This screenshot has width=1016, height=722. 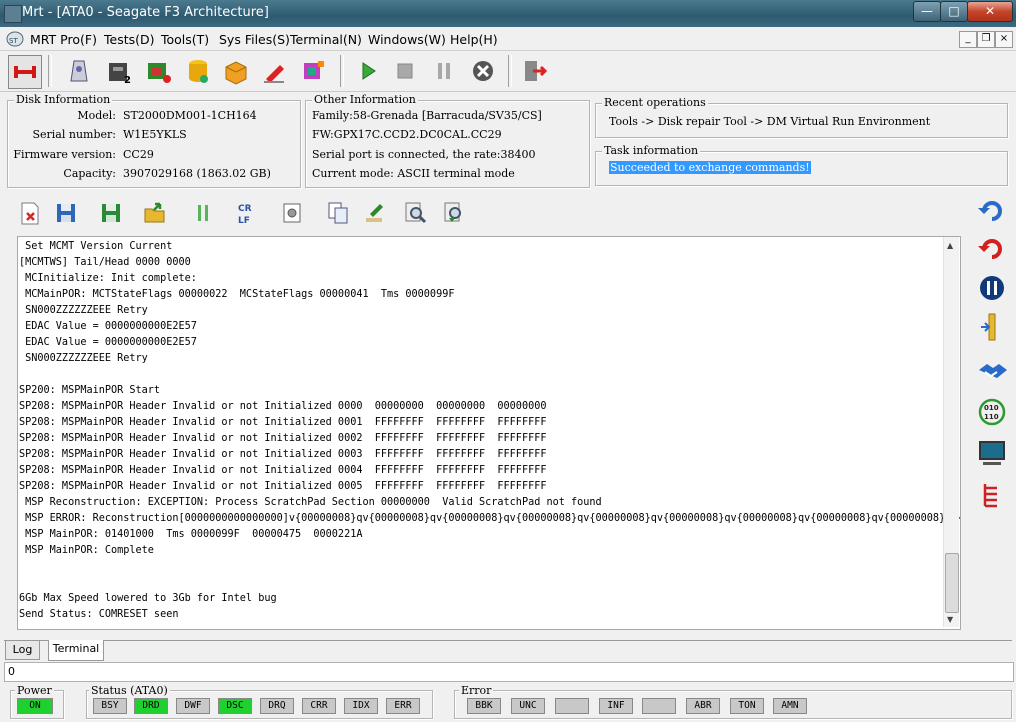 What do you see at coordinates (991, 408) in the screenshot?
I see `svg-text: 010` at bounding box center [991, 408].